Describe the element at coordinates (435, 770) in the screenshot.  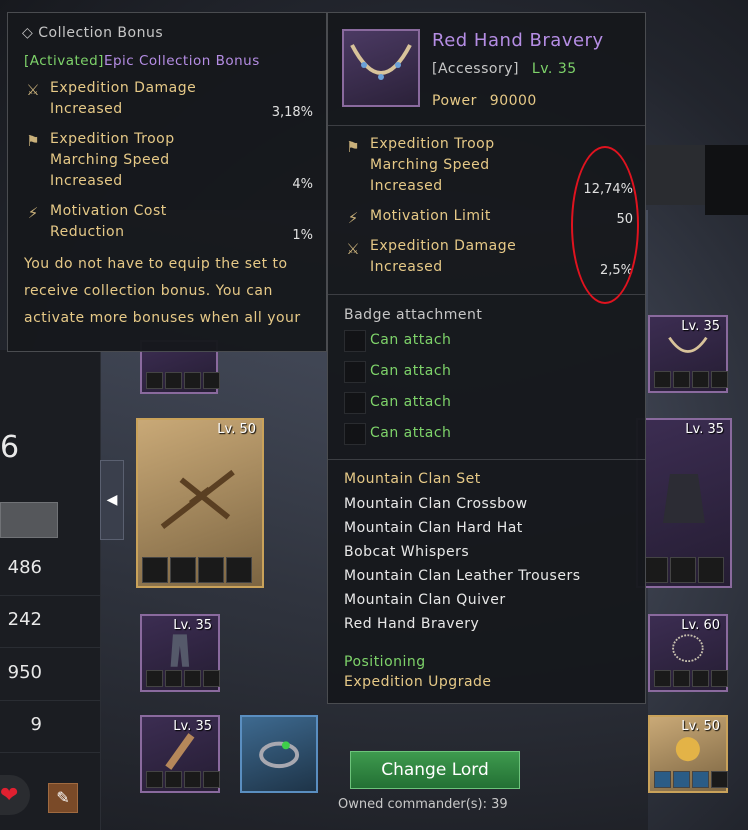
I see `change-lord-button: Change Lord` at that location.